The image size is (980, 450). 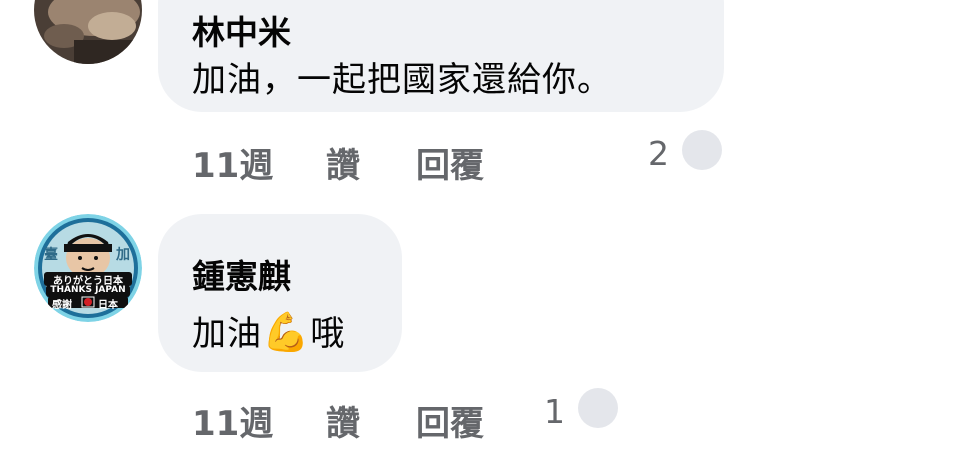 What do you see at coordinates (62, 305) in the screenshot?
I see `avatar-text-line3-left: 感謝` at bounding box center [62, 305].